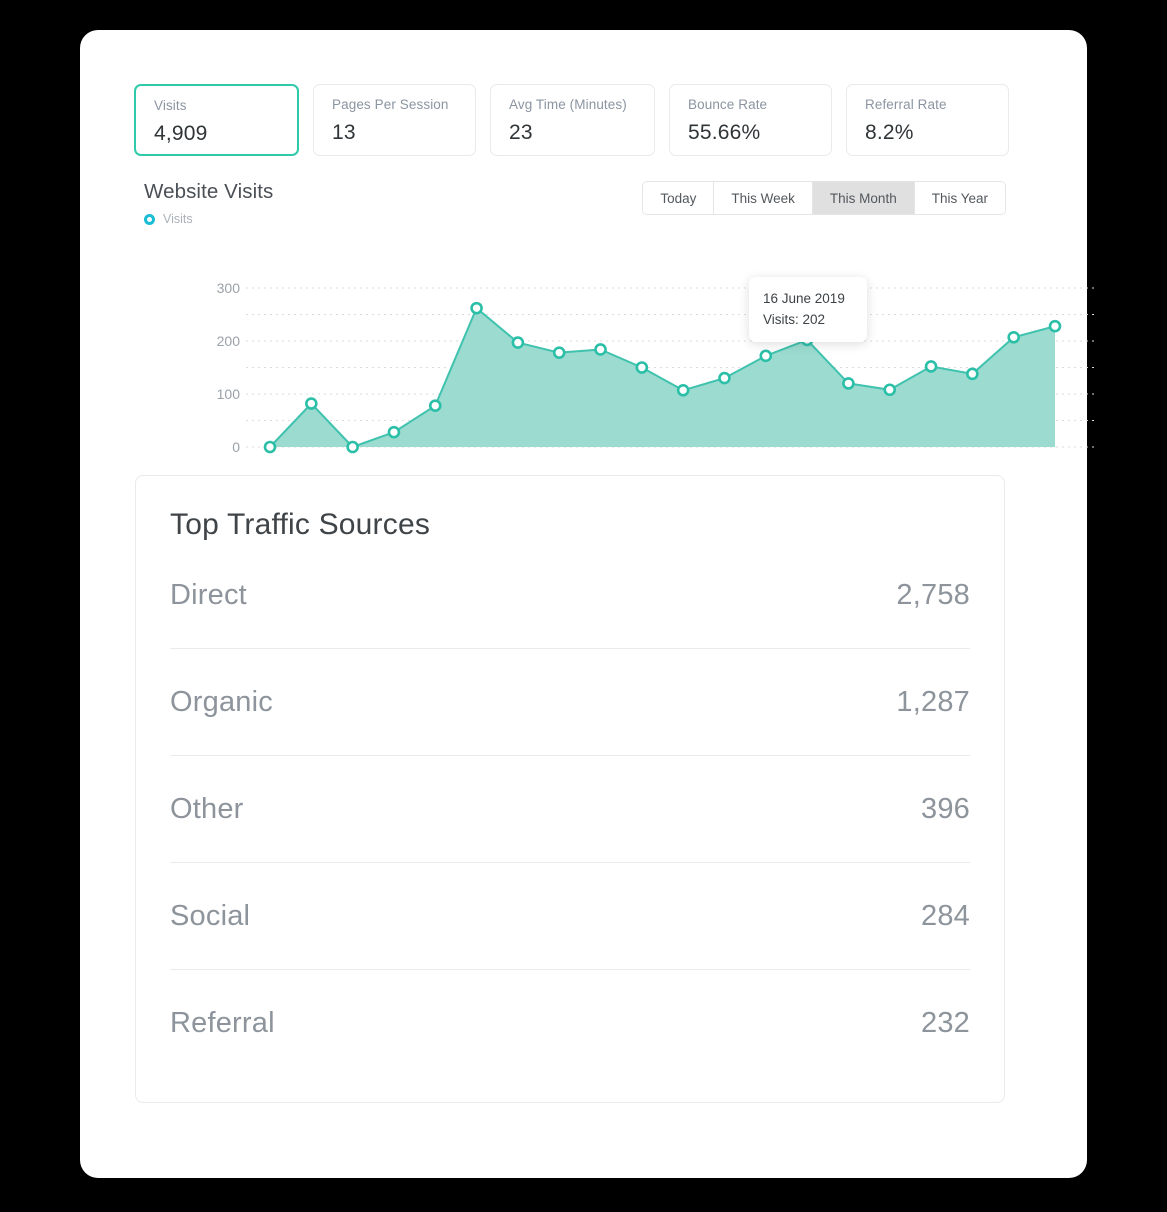 Image resolution: width=1167 pixels, height=1212 pixels. What do you see at coordinates (933, 701) in the screenshot?
I see `source-value: 1,287` at bounding box center [933, 701].